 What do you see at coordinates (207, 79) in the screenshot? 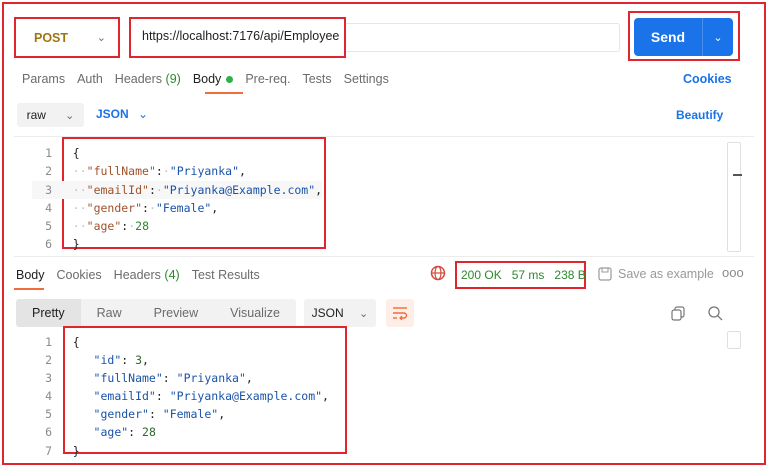
I see `tab-body-label: Body` at bounding box center [207, 79].